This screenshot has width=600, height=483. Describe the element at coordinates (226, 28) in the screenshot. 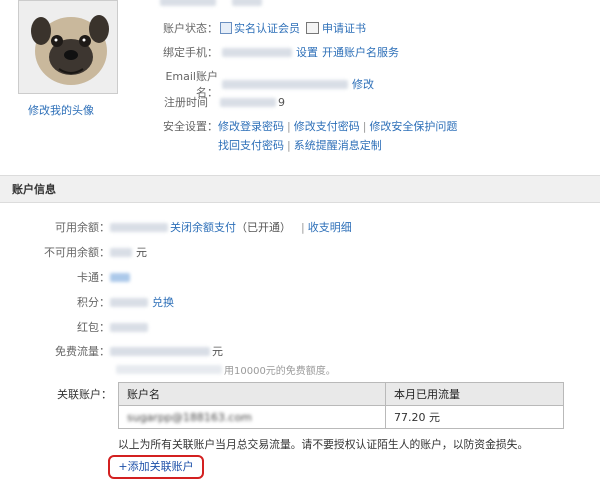

I see `verified-icon` at that location.